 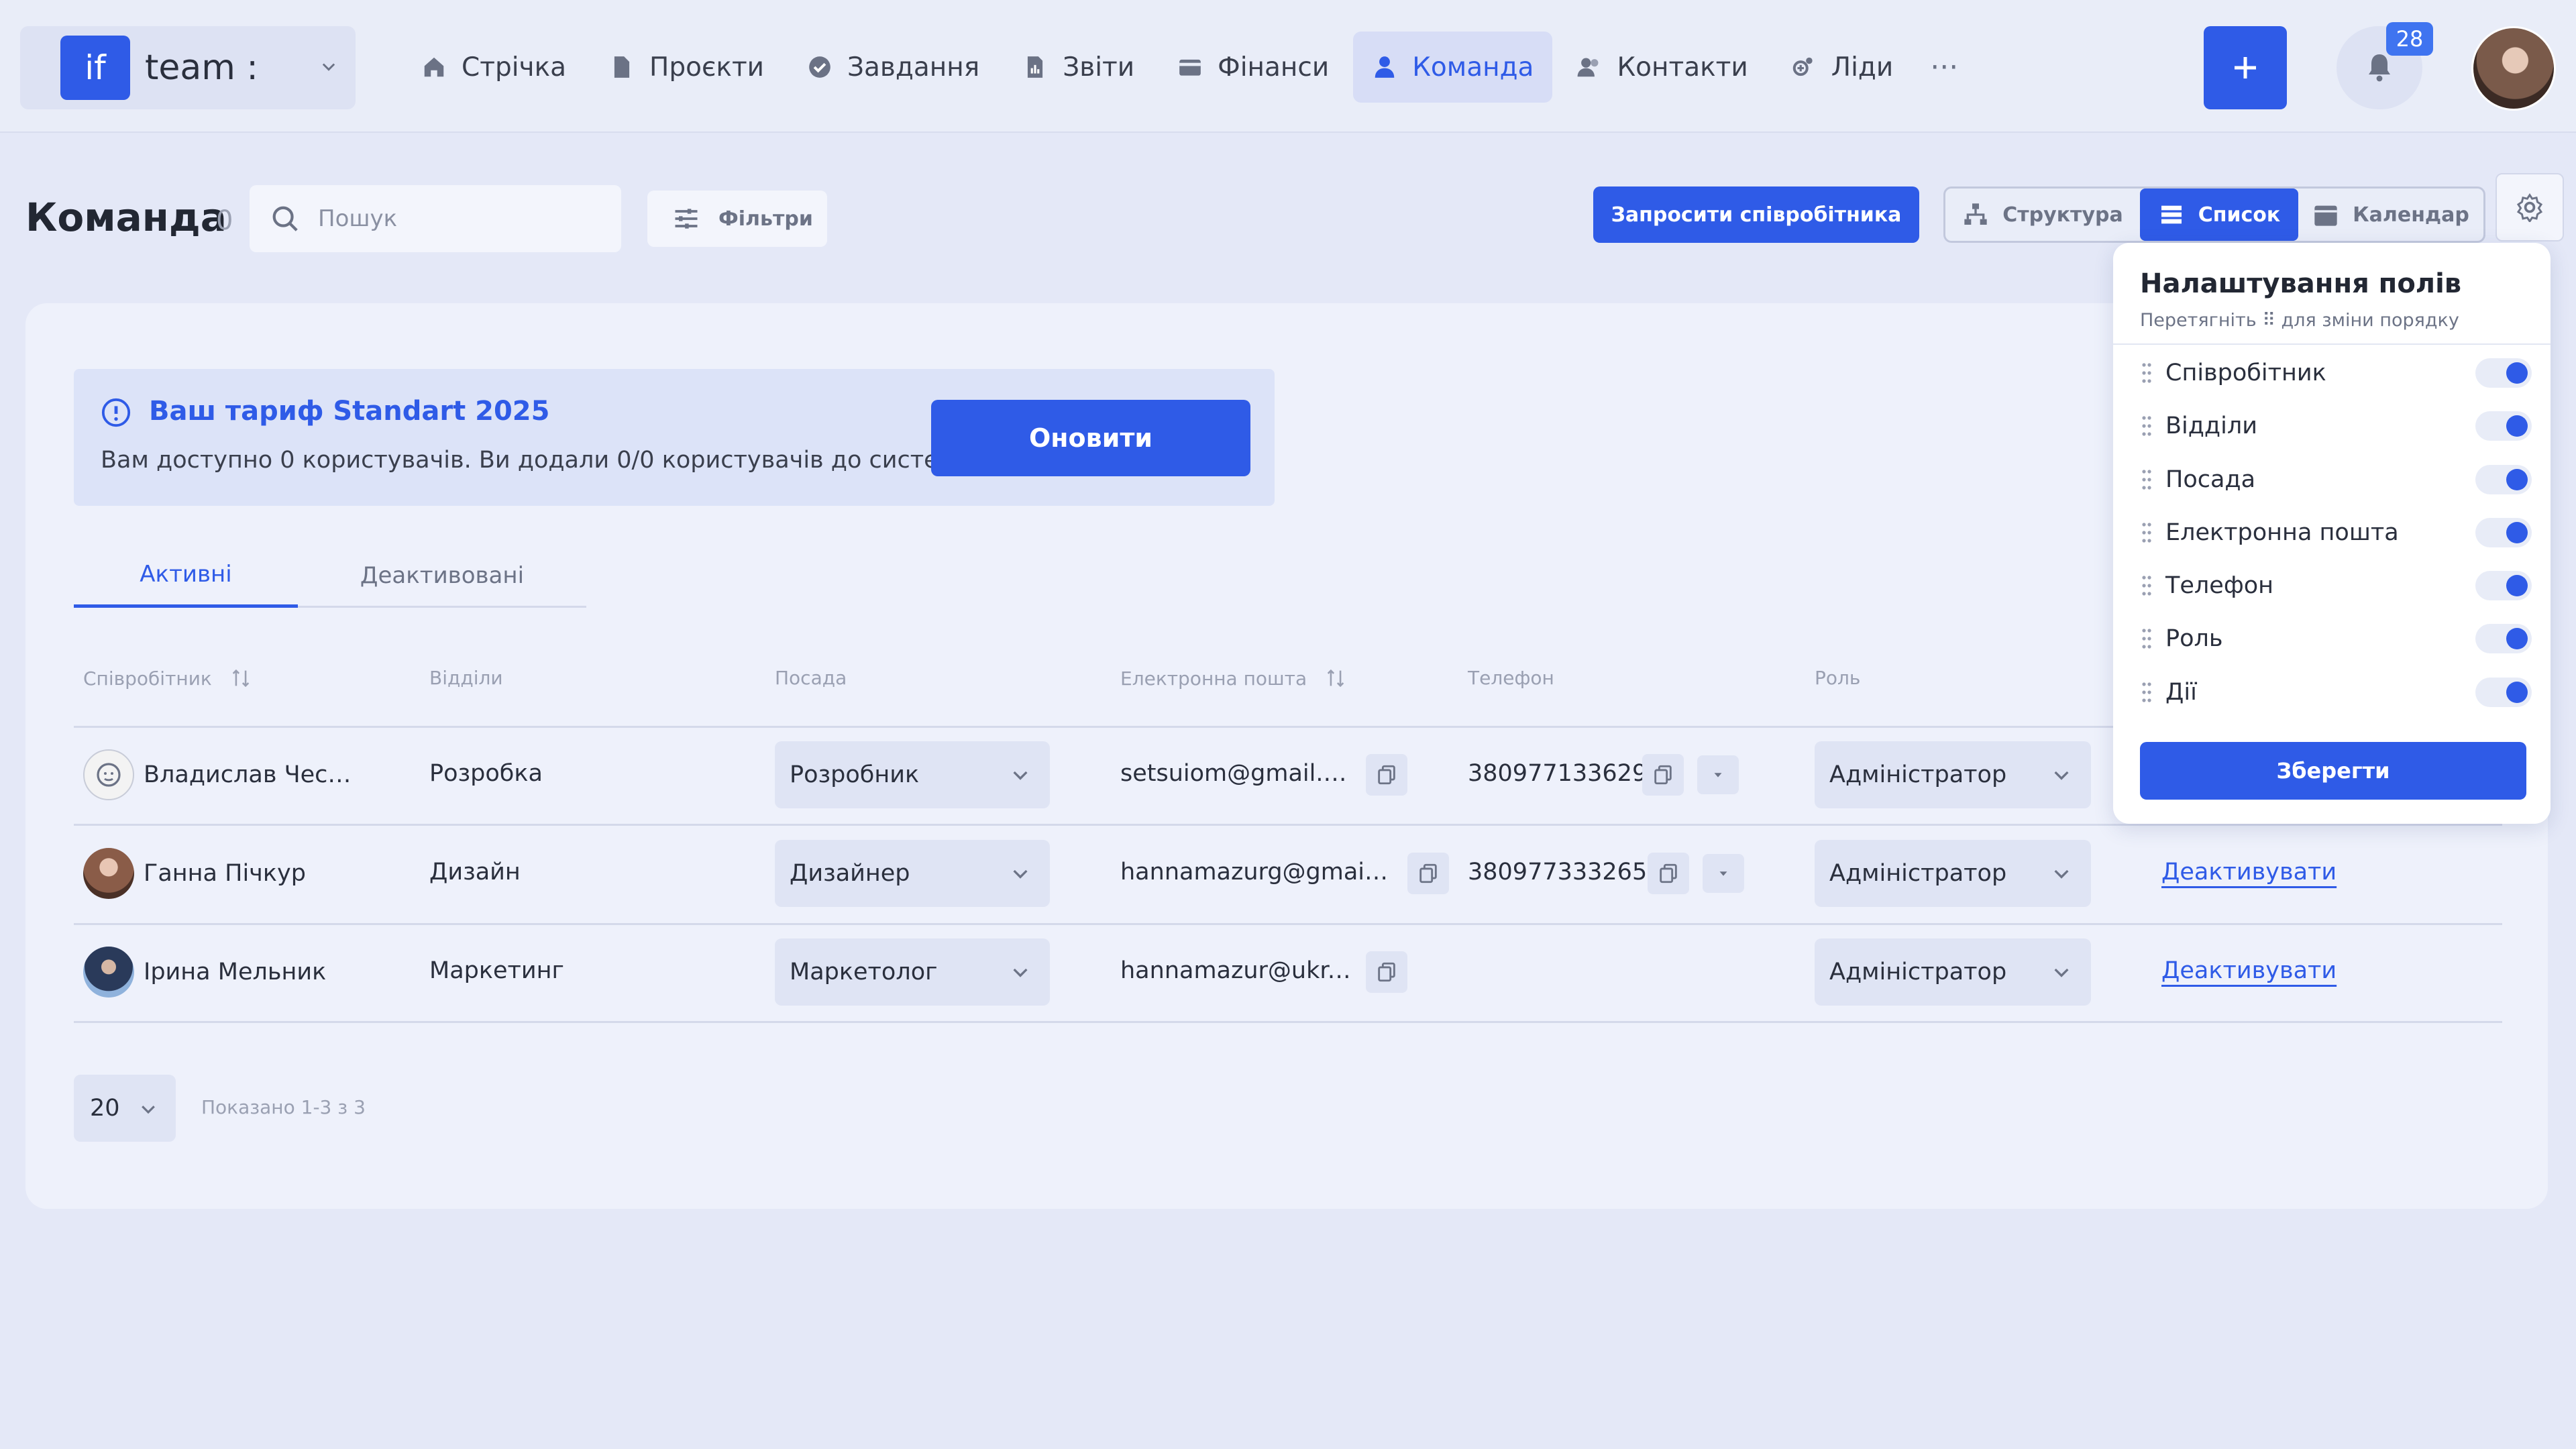 What do you see at coordinates (1944, 67) in the screenshot?
I see `nav-more-button: ···` at bounding box center [1944, 67].